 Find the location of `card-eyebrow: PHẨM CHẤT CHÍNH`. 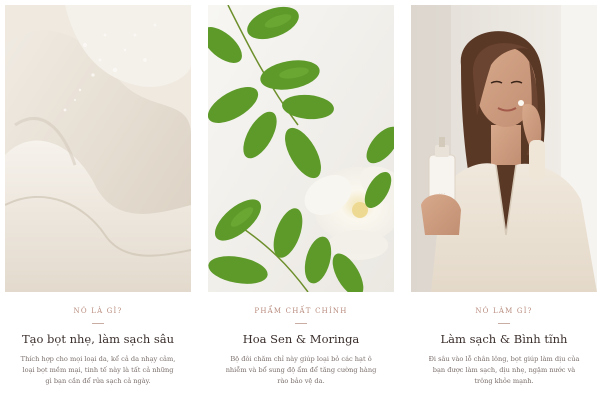

card-eyebrow: PHẨM CHẤT CHÍNH is located at coordinates (301, 311).